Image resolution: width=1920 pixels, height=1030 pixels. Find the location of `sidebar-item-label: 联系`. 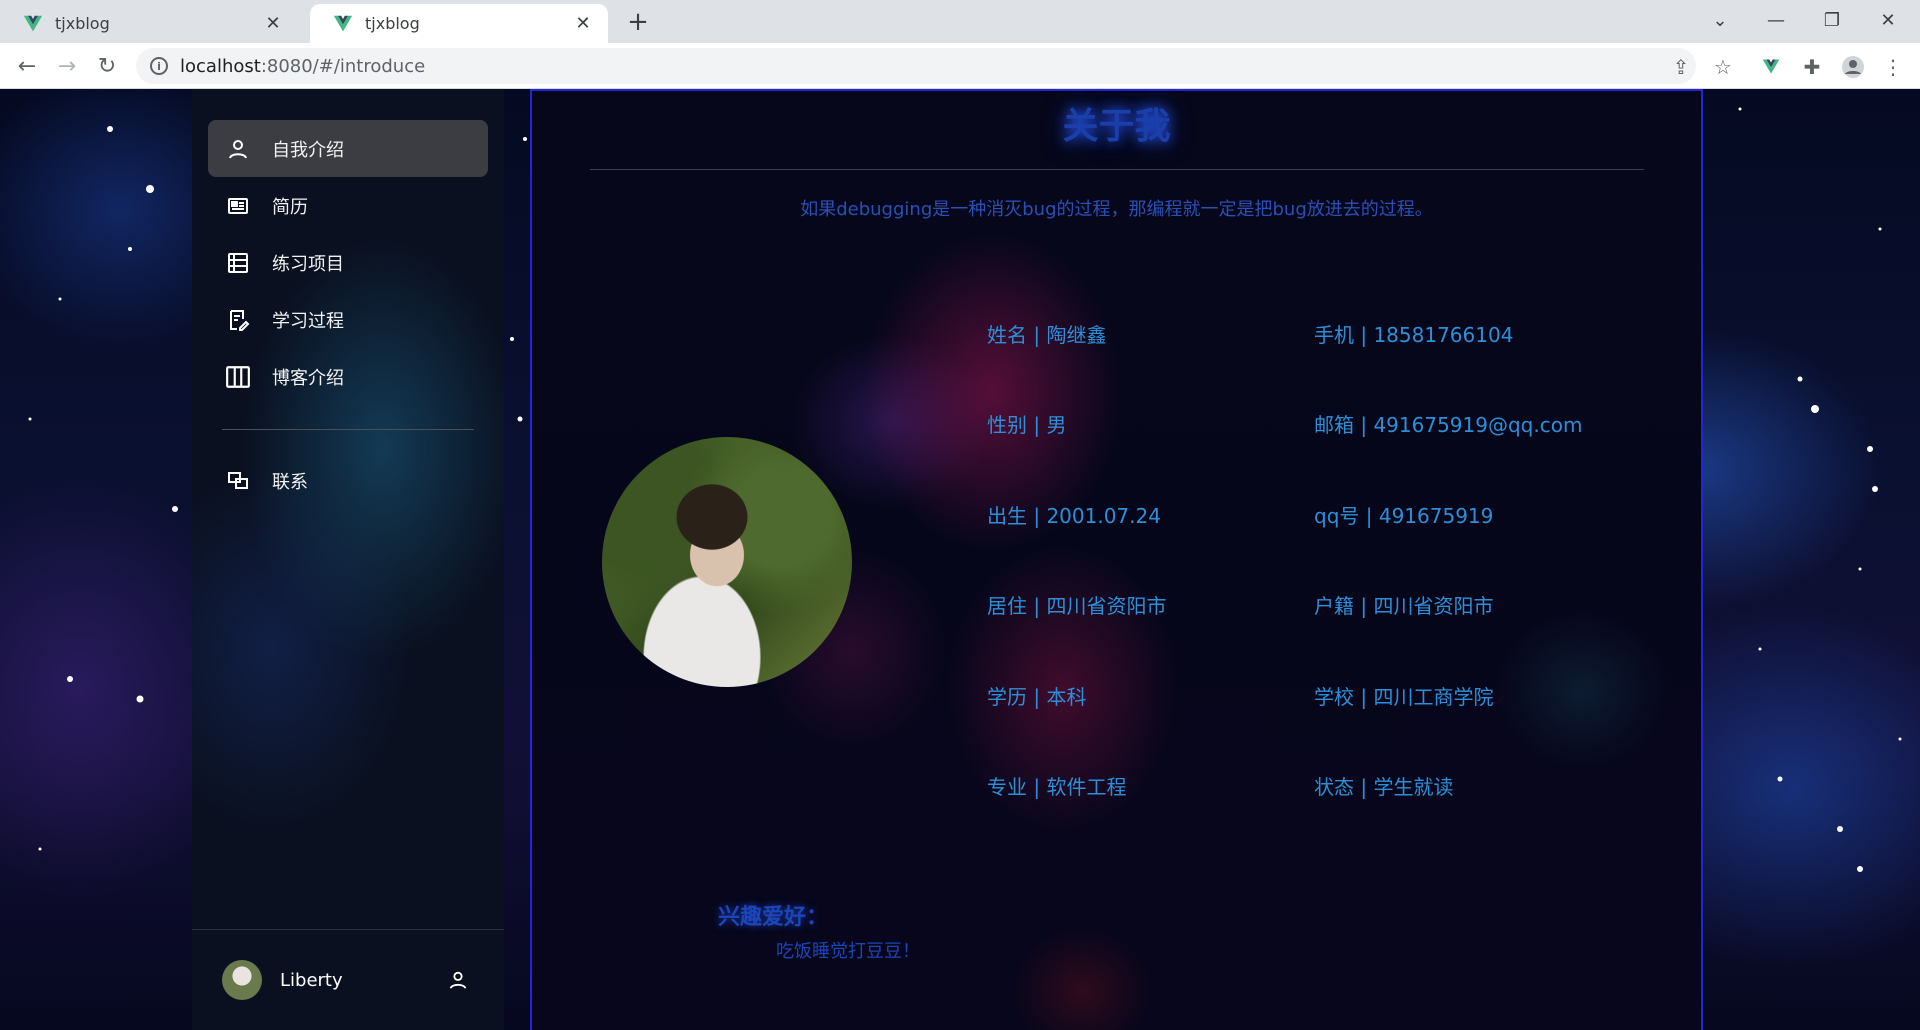

sidebar-item-label: 联系 is located at coordinates (290, 482).